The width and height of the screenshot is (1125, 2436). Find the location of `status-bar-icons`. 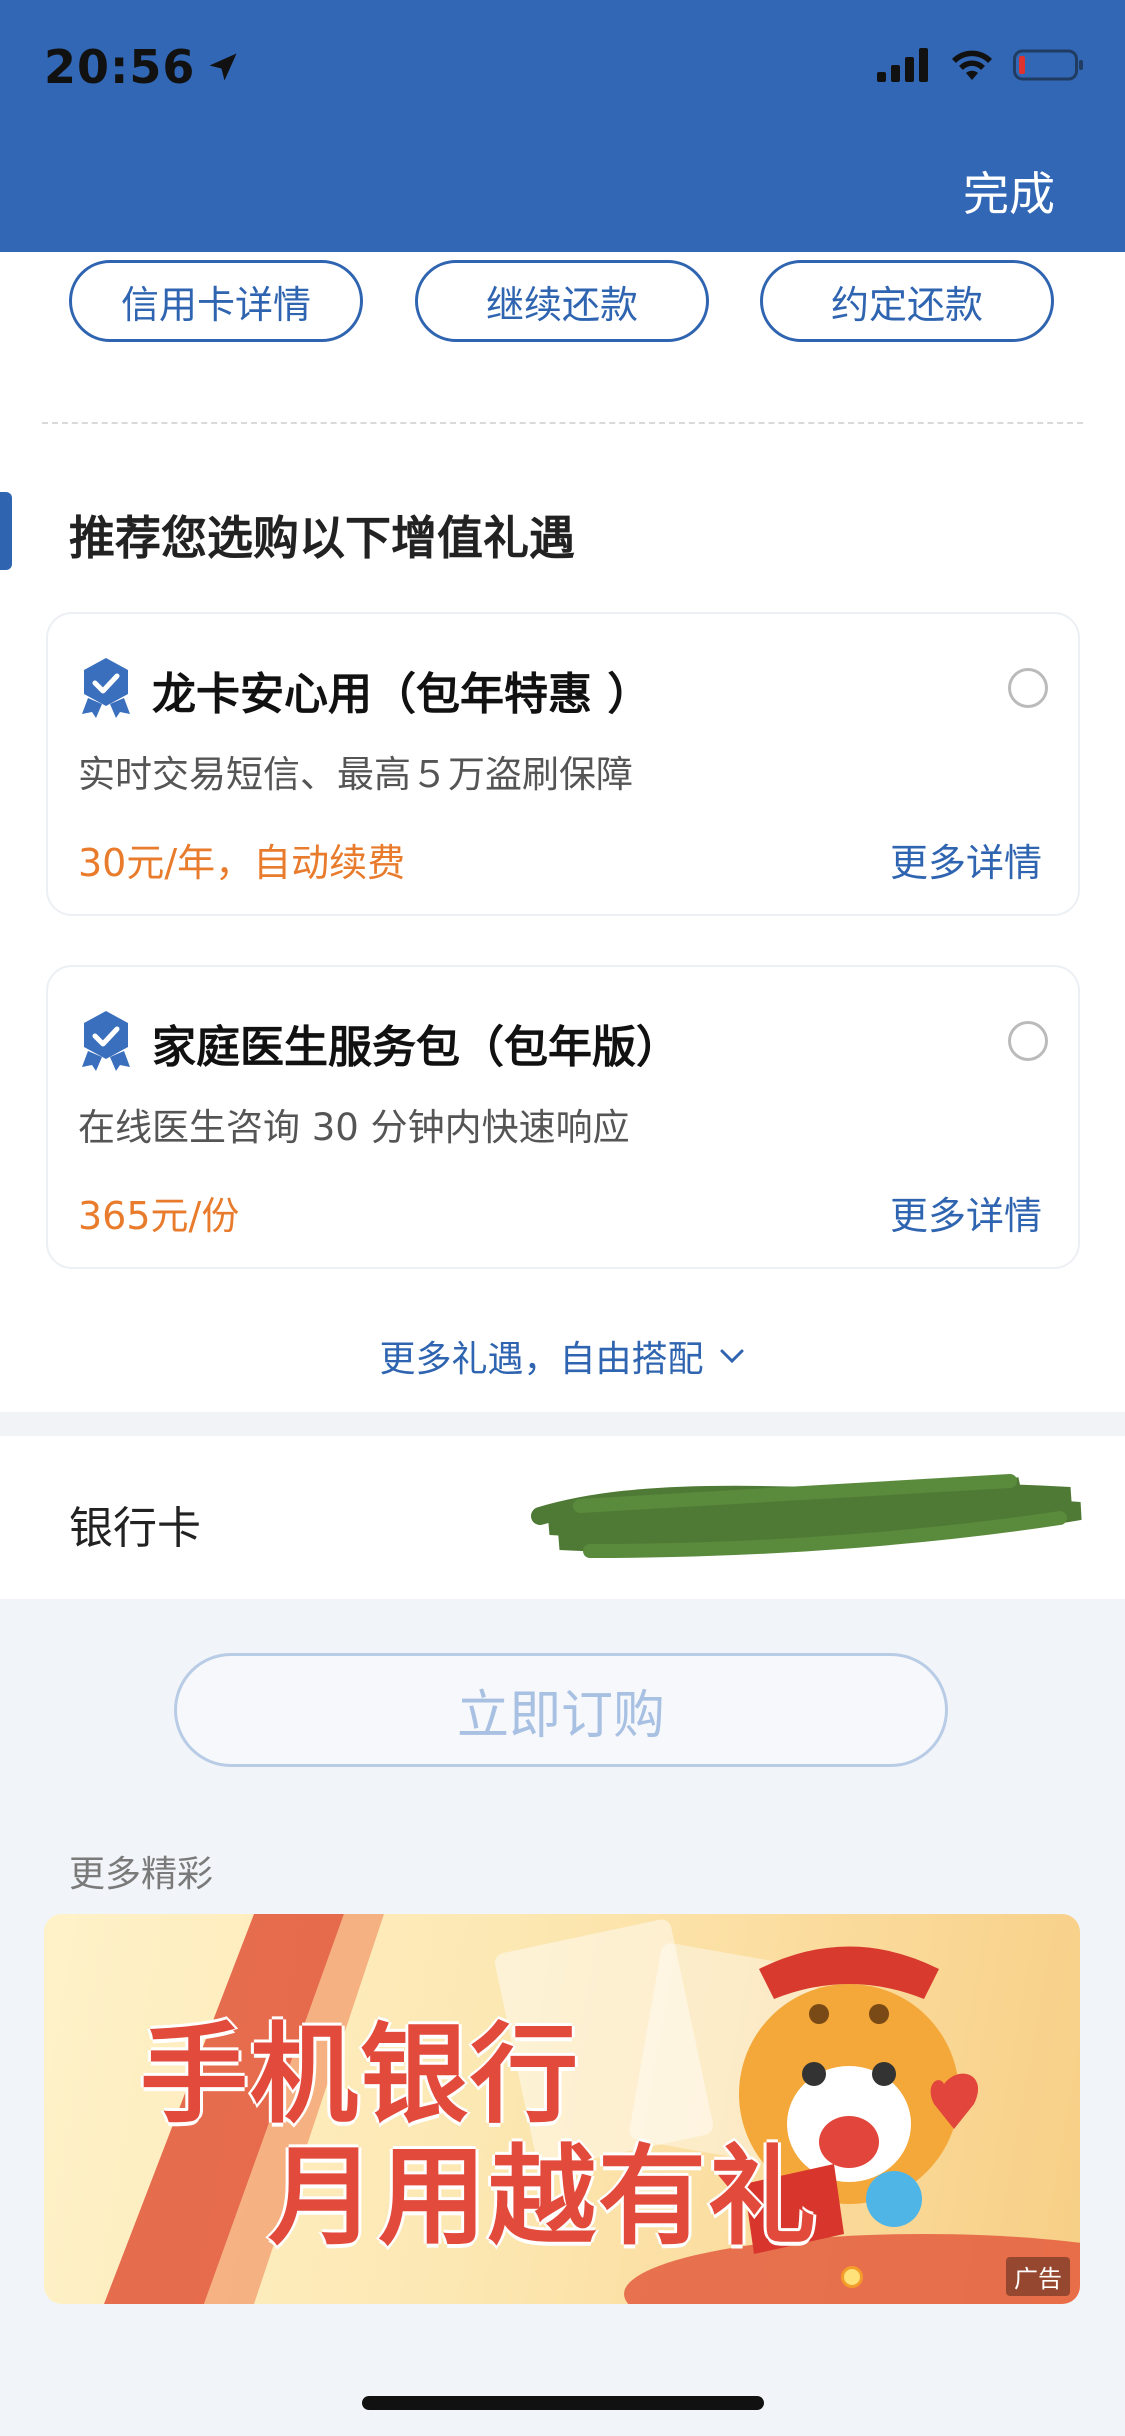

status-bar-icons is located at coordinates (981, 65).